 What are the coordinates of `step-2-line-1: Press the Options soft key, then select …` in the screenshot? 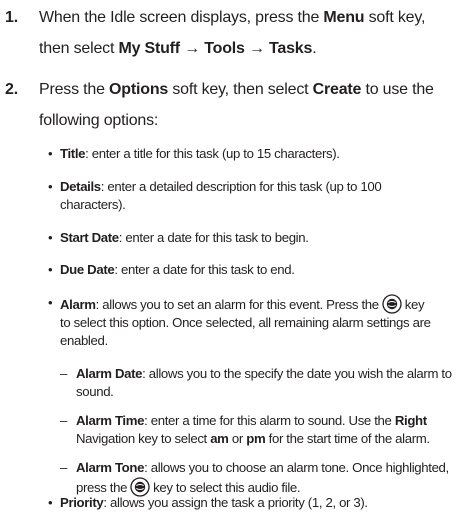 It's located at (249, 89).